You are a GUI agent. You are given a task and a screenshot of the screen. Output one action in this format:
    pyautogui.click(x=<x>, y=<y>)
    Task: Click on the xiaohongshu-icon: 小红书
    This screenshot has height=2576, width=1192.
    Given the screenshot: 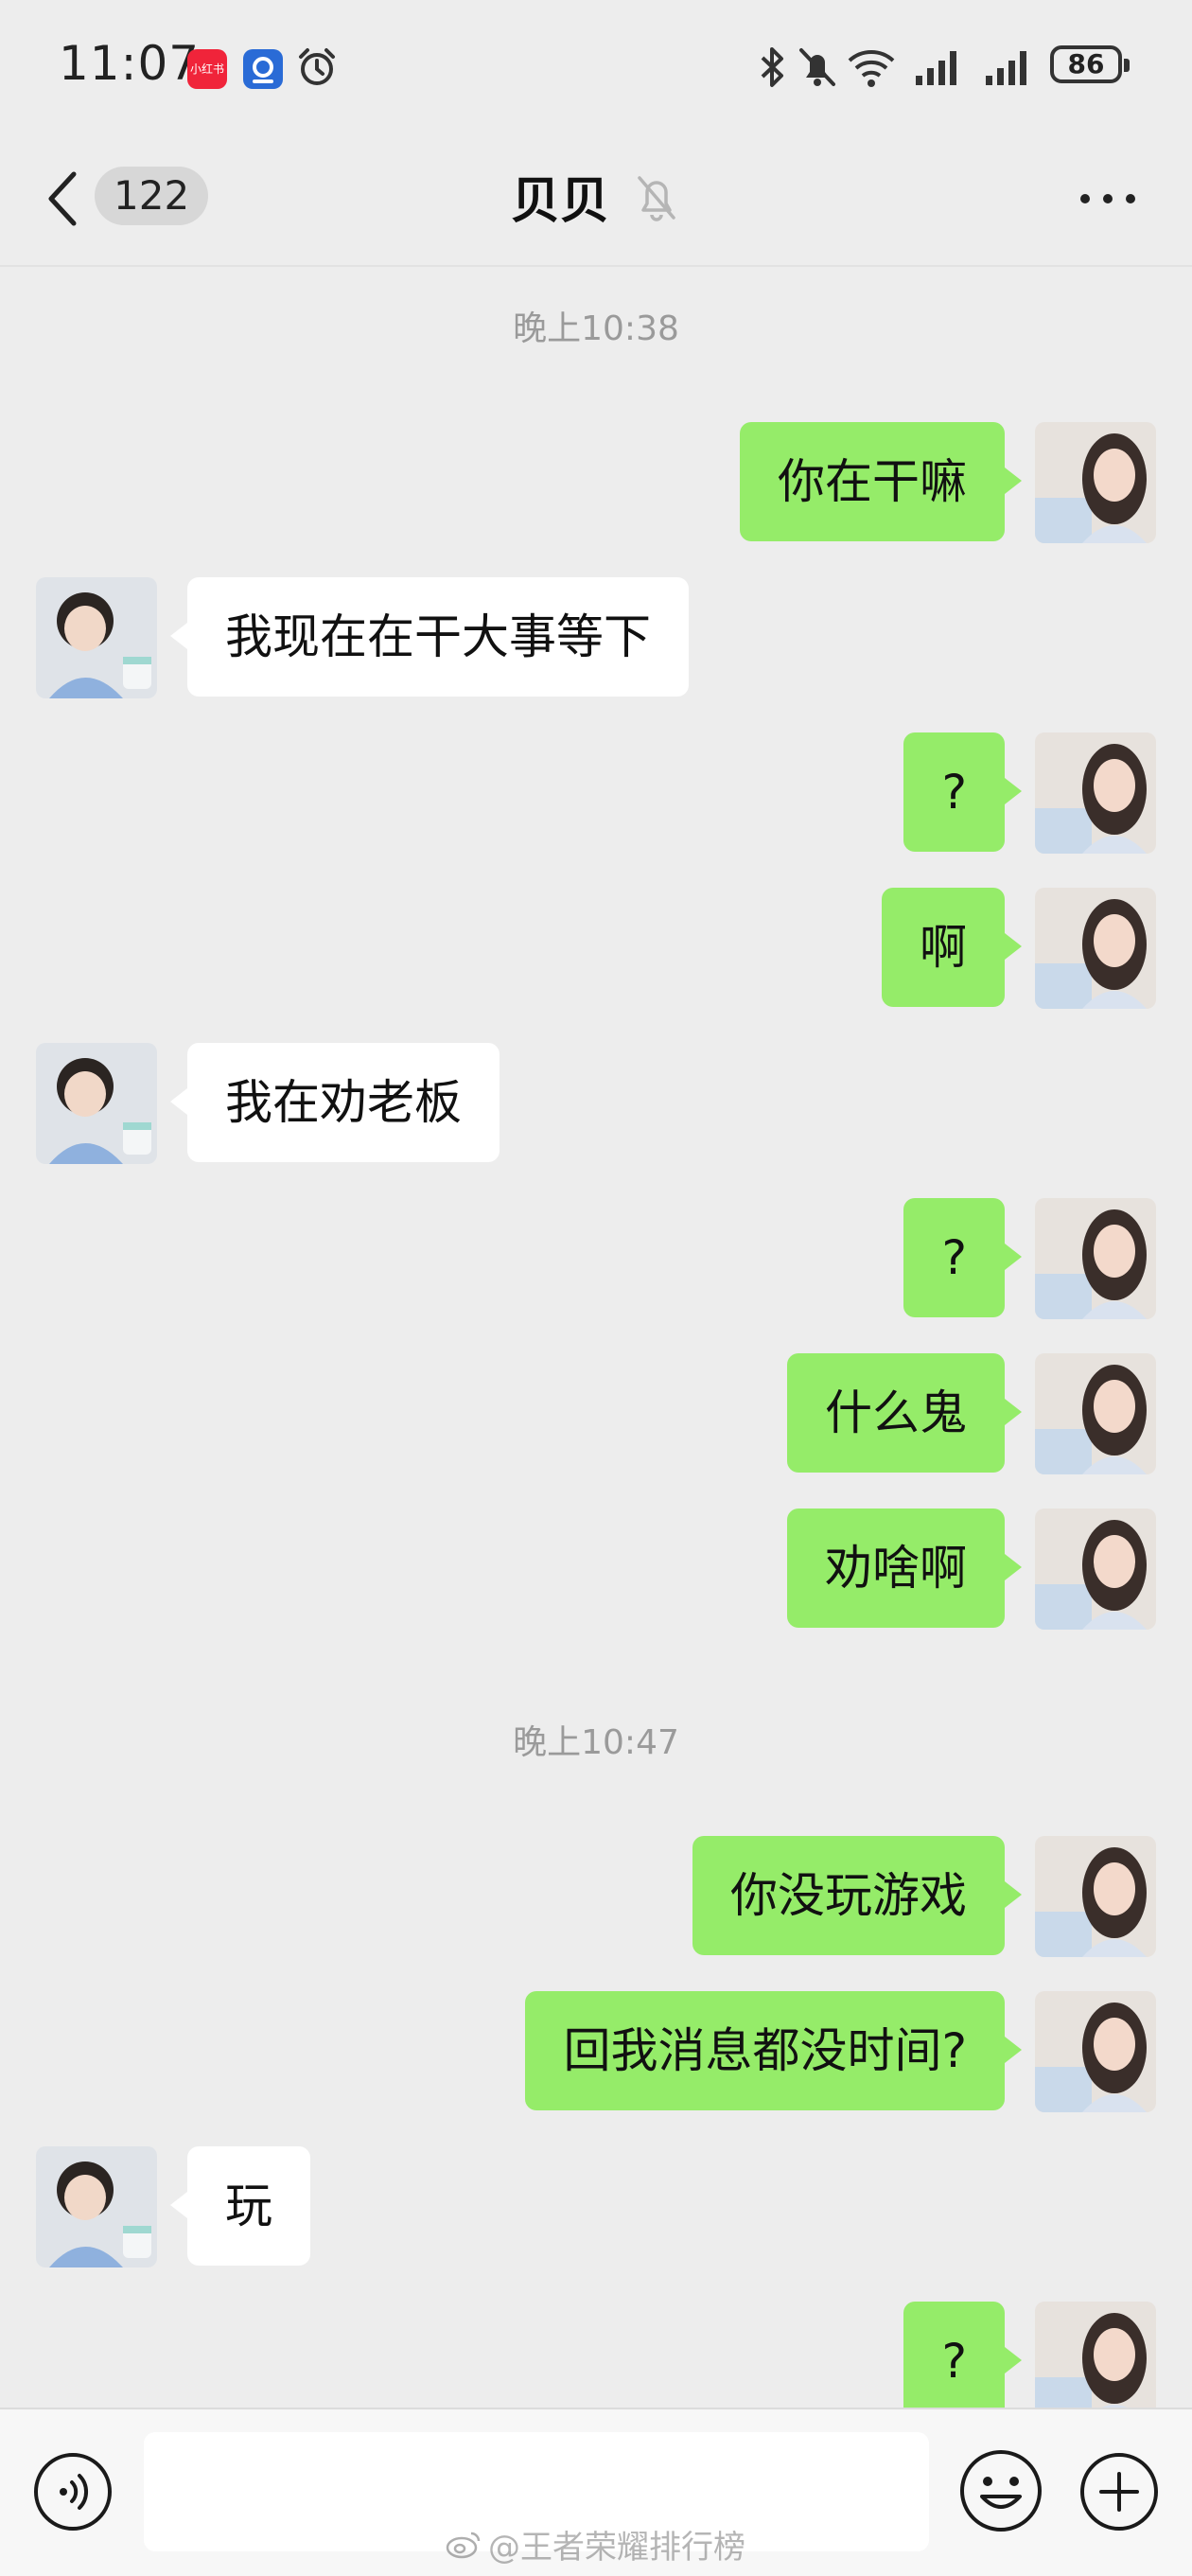 What is the action you would take?
    pyautogui.click(x=207, y=69)
    